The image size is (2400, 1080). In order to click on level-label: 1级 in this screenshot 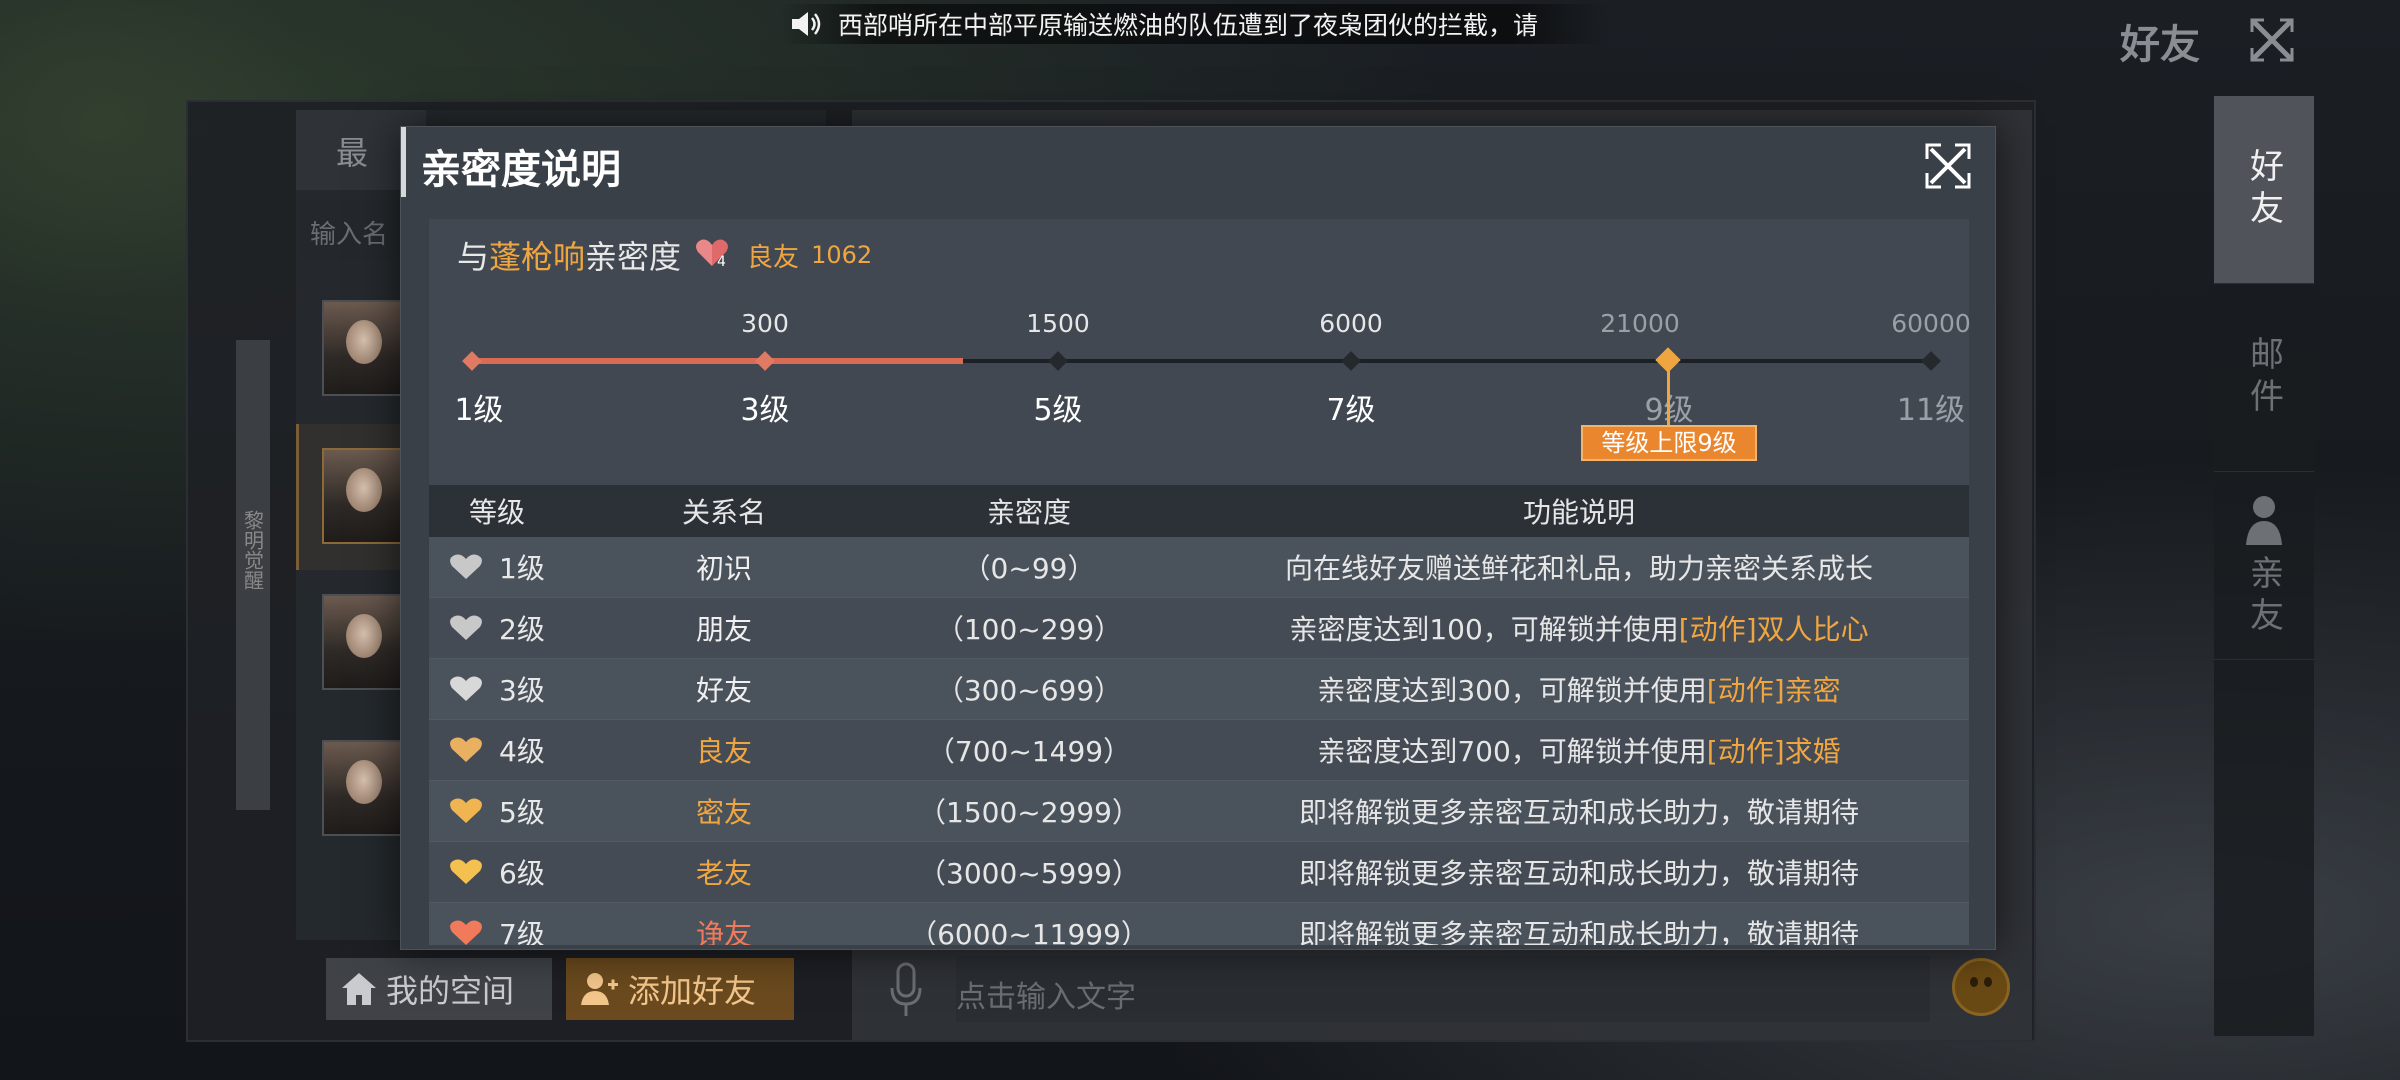, I will do `click(479, 410)`.